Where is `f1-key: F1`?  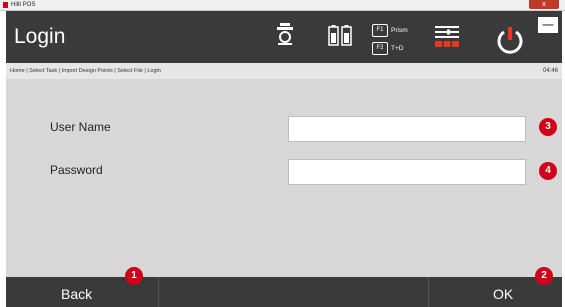 f1-key: F1 is located at coordinates (380, 30).